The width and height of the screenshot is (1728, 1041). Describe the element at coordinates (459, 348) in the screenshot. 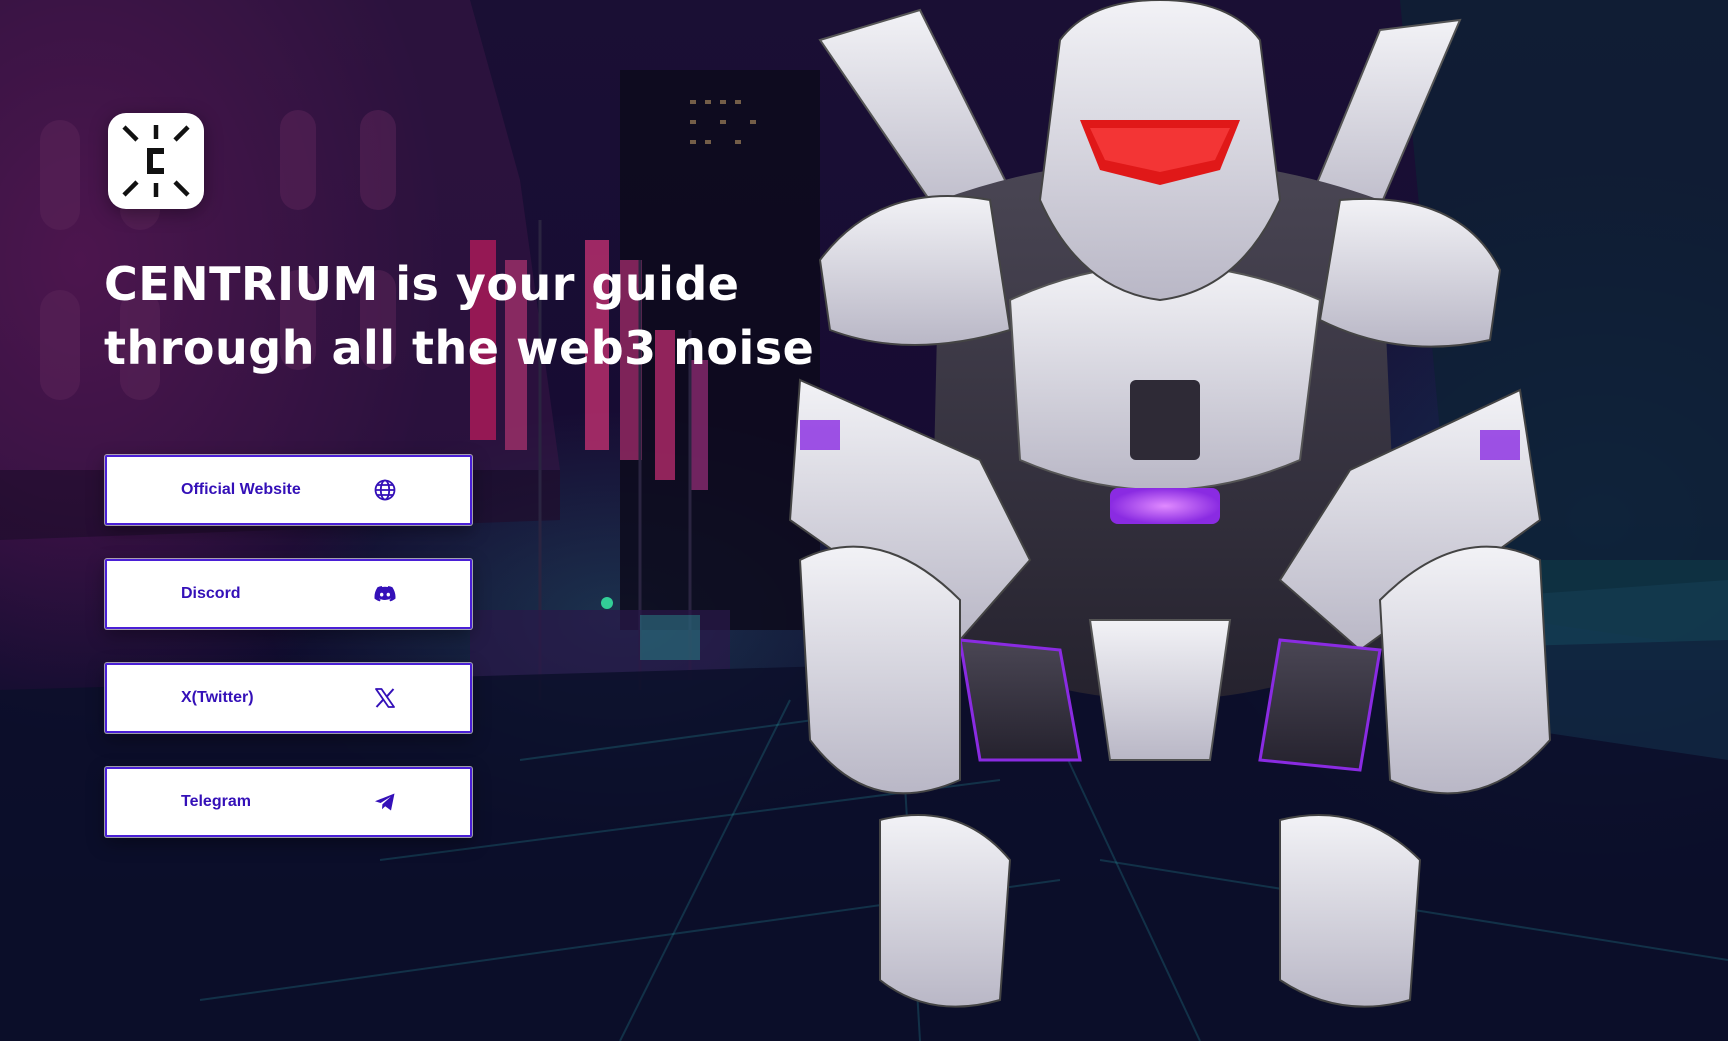

I see `headline-line-2: through all the web3 noise` at that location.